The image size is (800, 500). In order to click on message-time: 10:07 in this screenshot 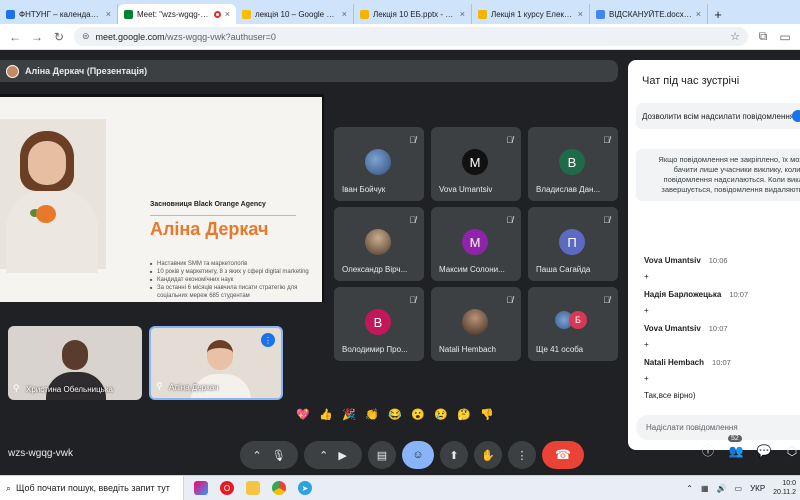, I will do `click(739, 294)`.